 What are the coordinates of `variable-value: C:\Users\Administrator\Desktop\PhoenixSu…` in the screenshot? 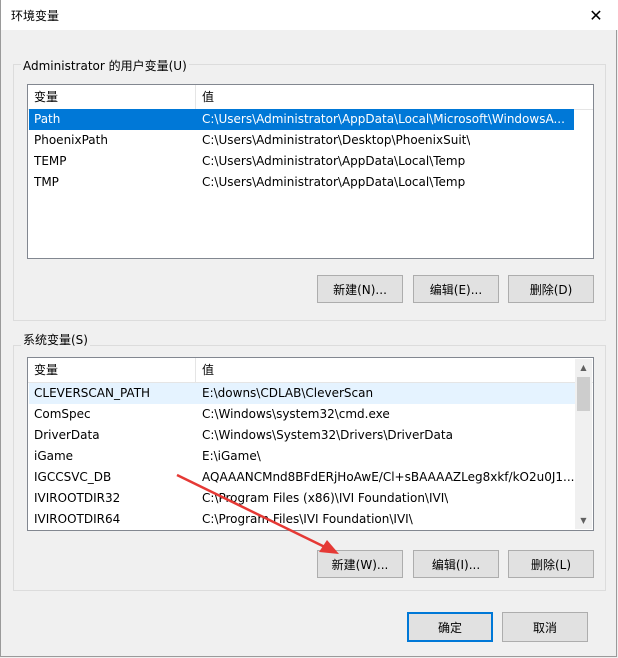 It's located at (336, 140).